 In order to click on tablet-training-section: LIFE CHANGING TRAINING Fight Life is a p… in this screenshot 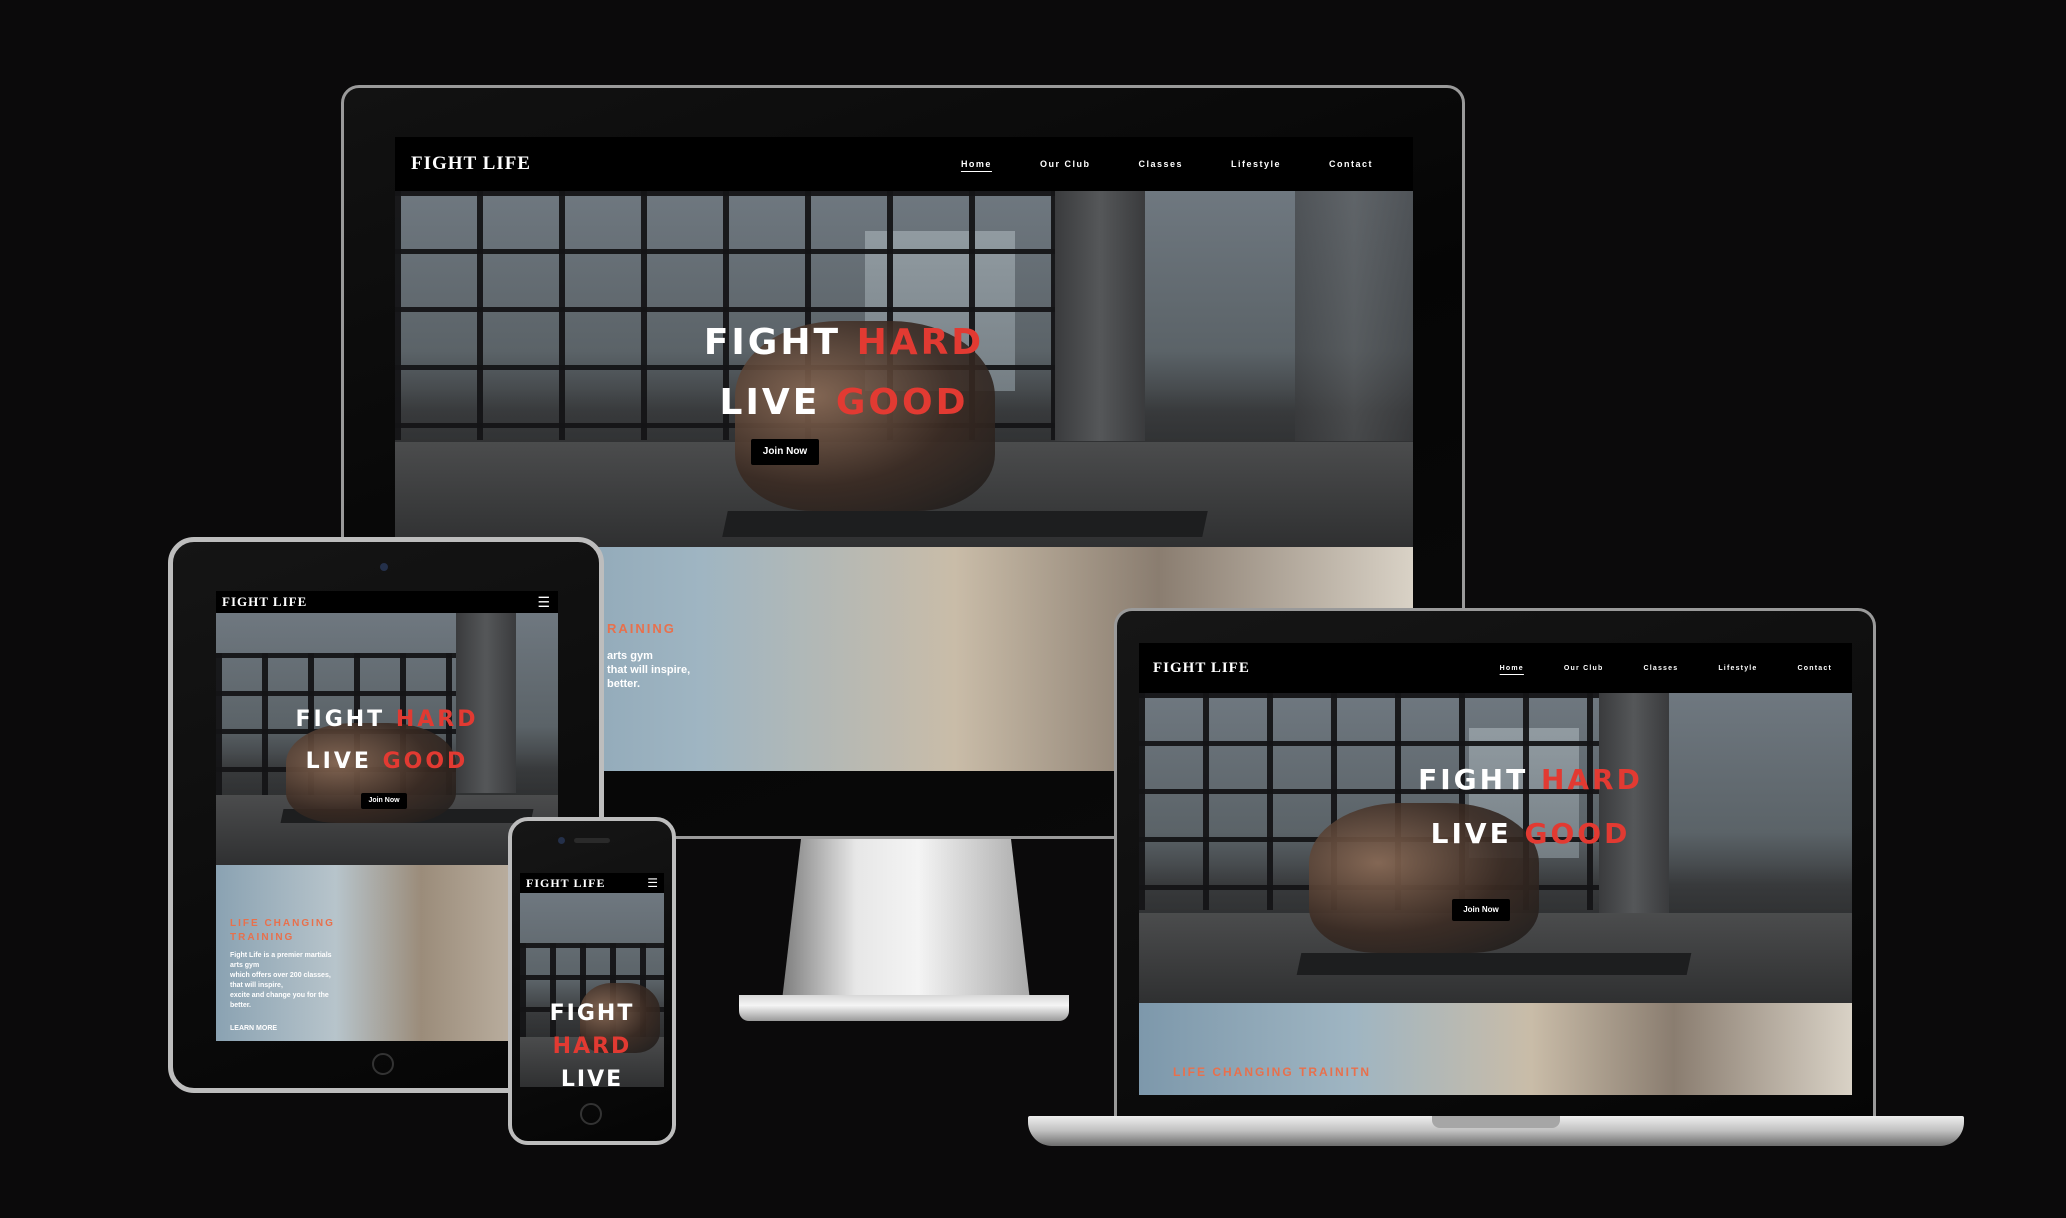, I will do `click(387, 953)`.